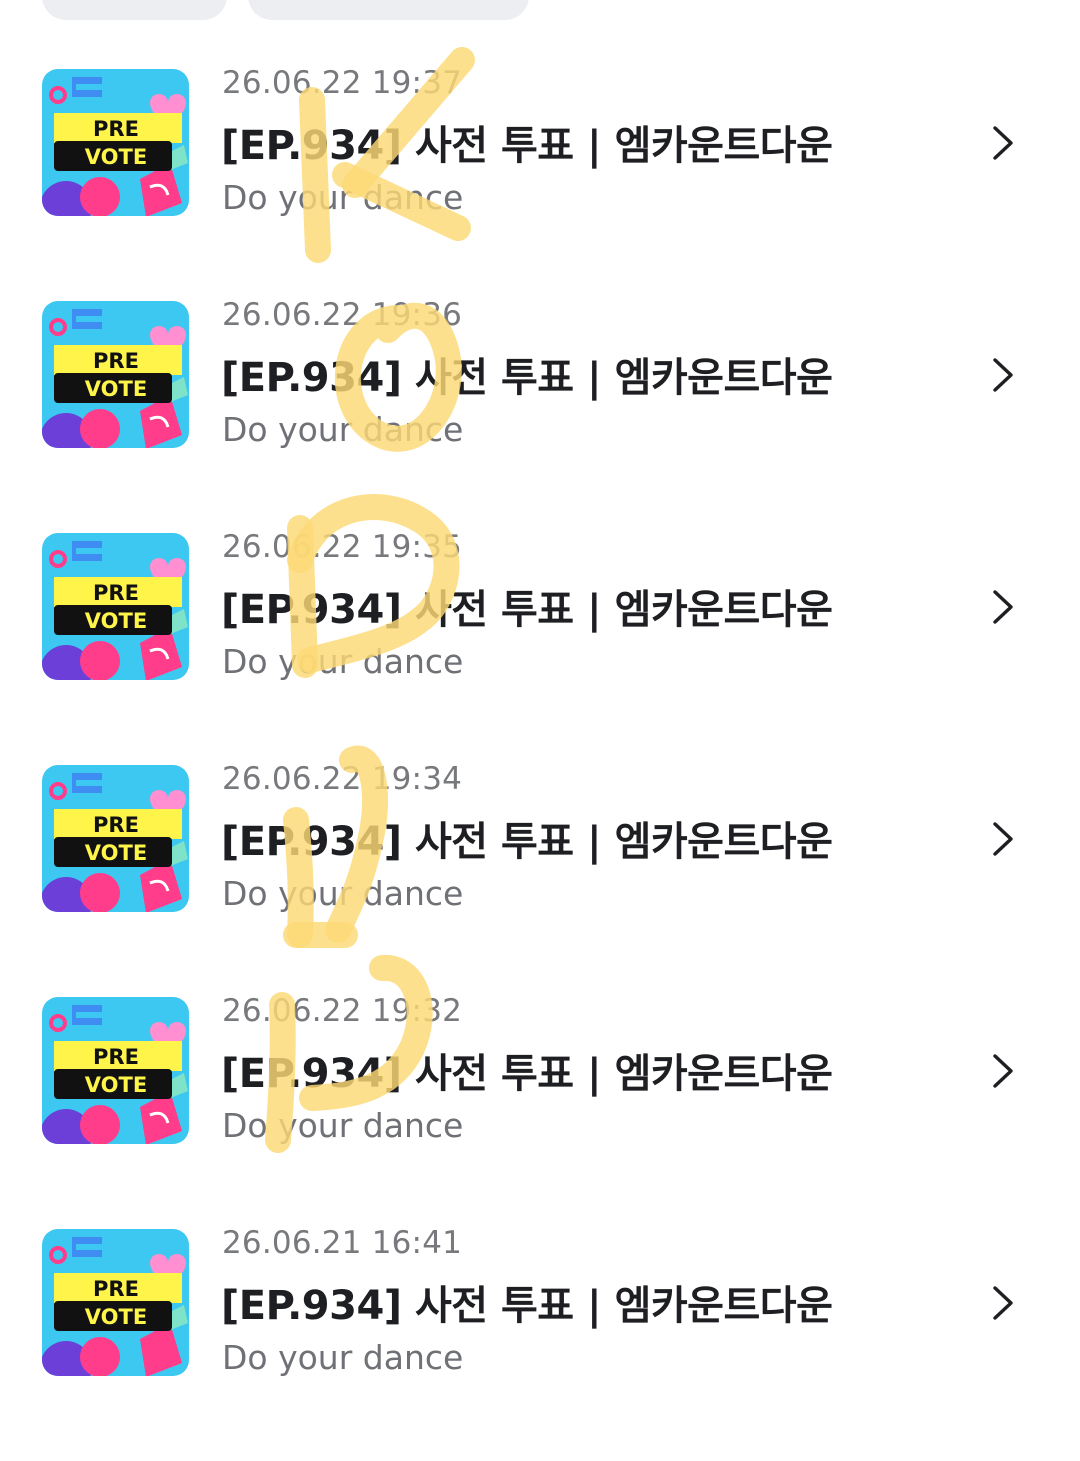  What do you see at coordinates (342, 83) in the screenshot?
I see `item-date: 26.06.22 19:37` at bounding box center [342, 83].